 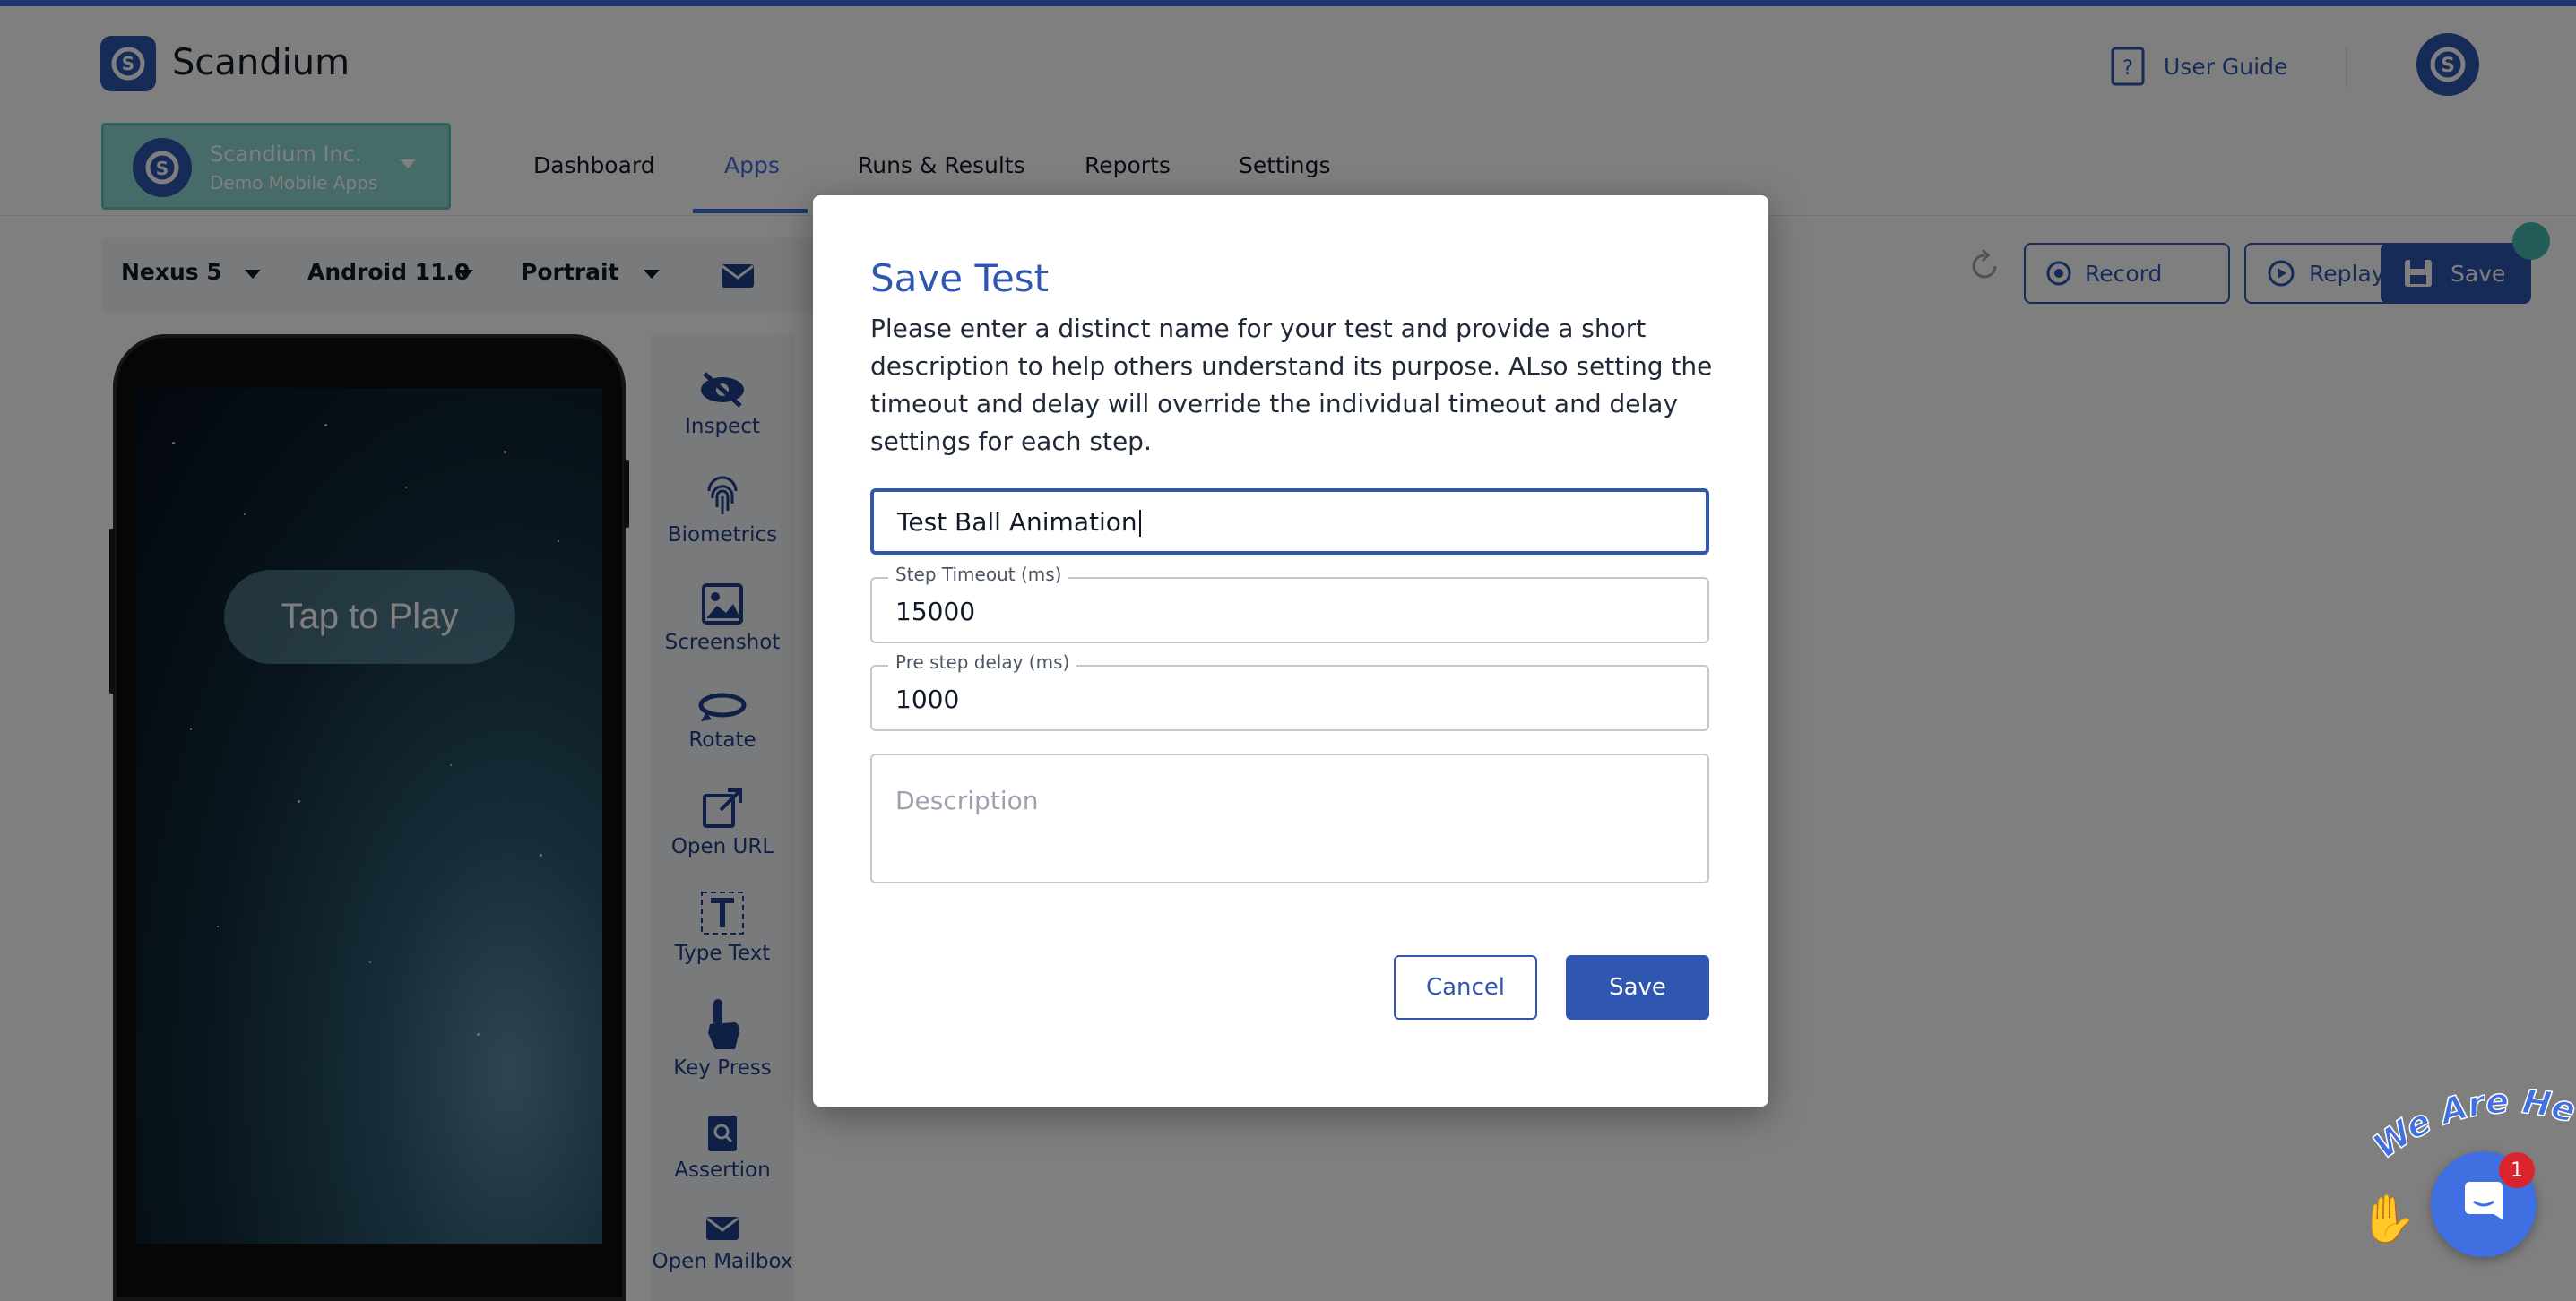 What do you see at coordinates (1289, 818) in the screenshot?
I see `description-textarea: Description` at bounding box center [1289, 818].